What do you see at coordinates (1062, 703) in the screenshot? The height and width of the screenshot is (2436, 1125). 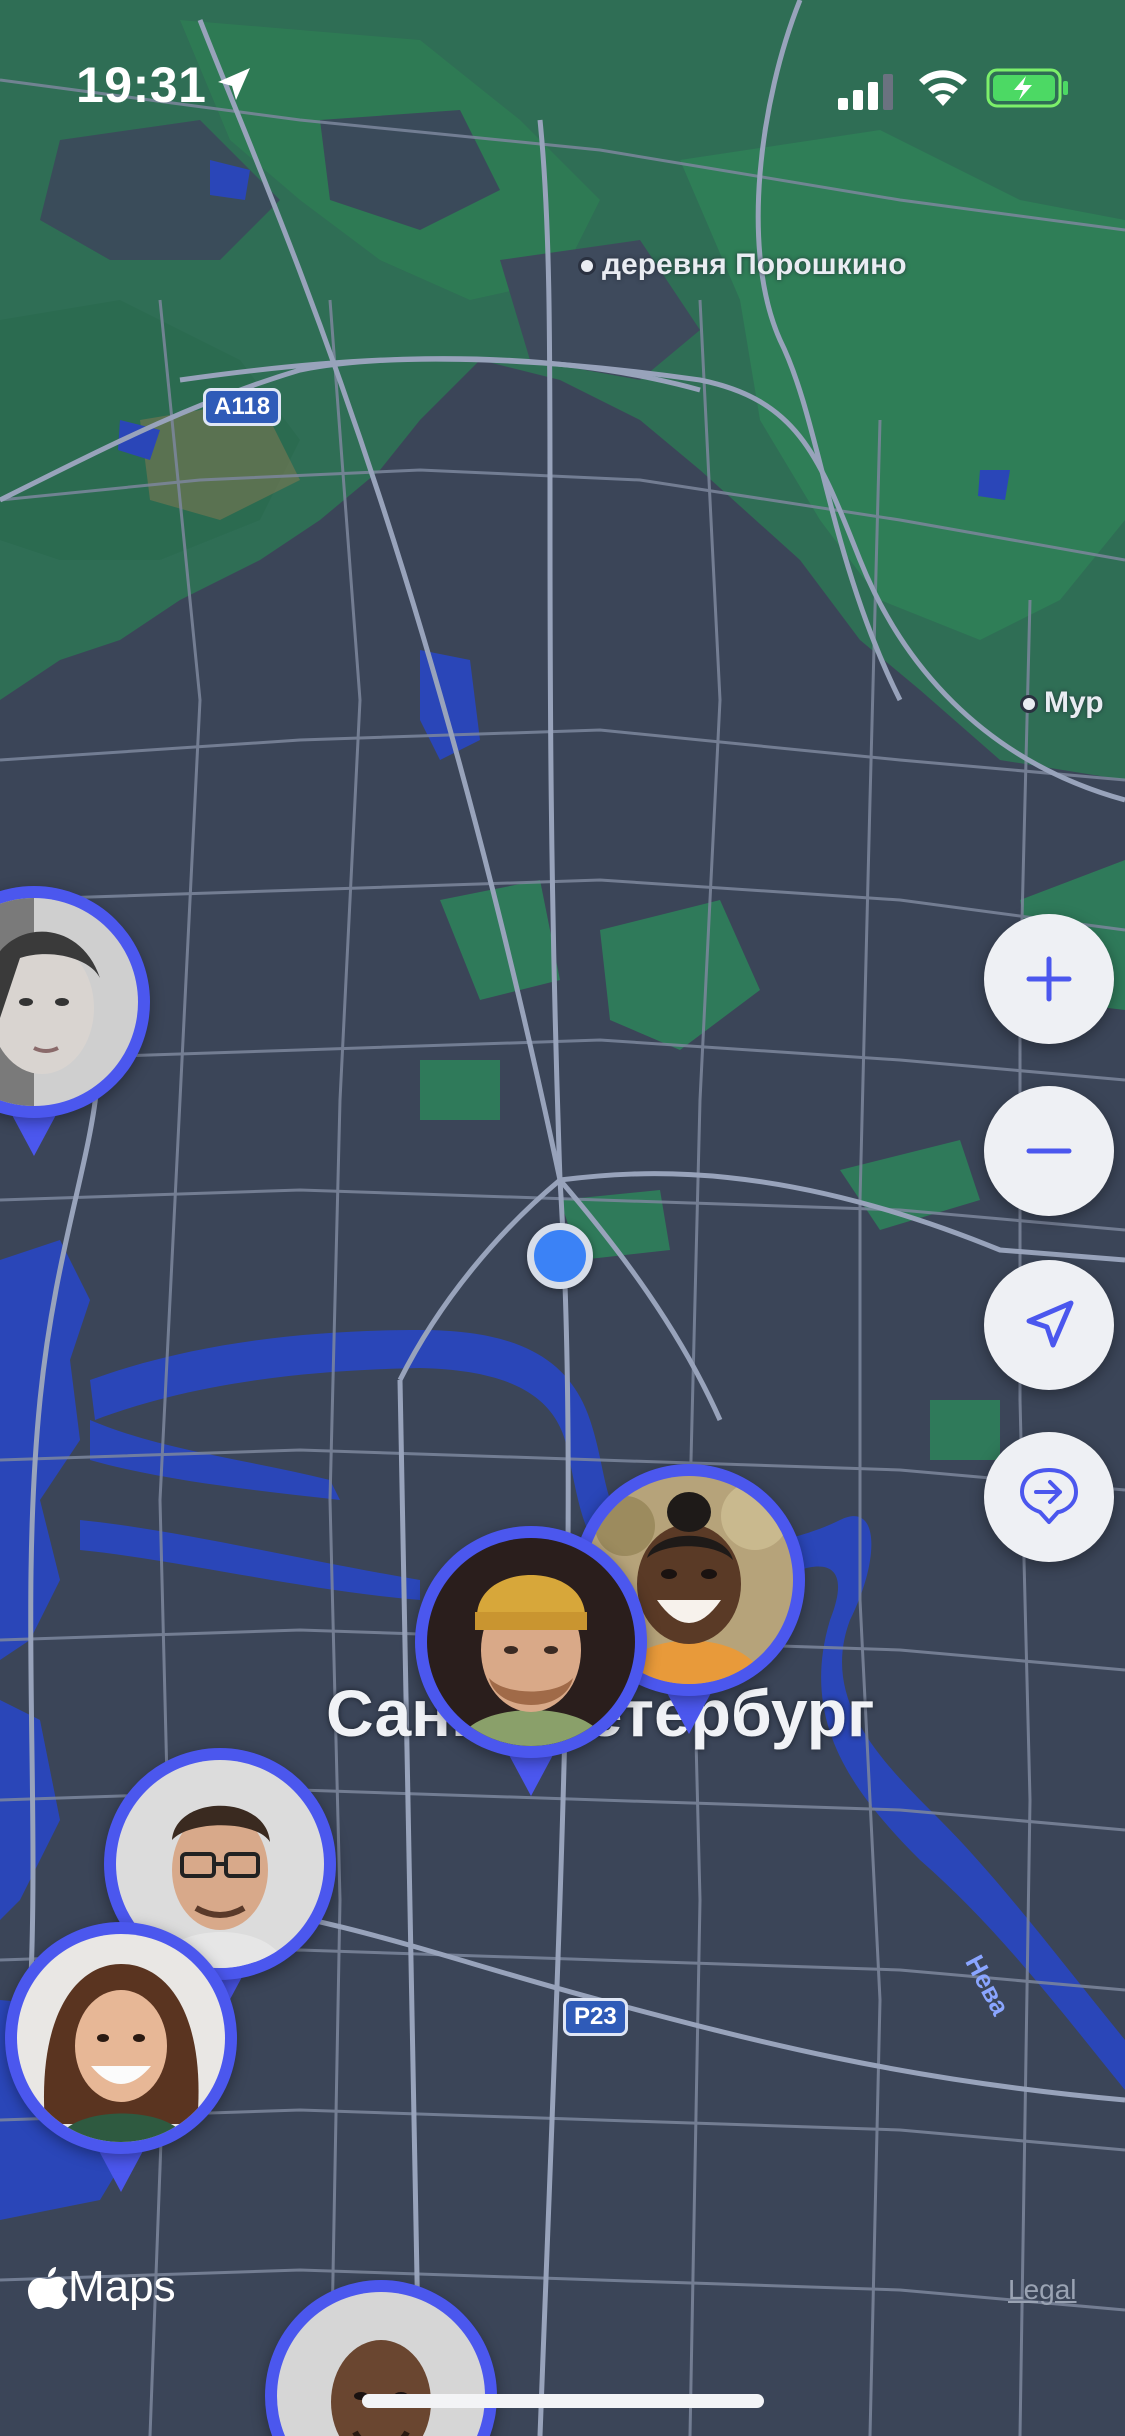 I see `murino-label: Мур` at bounding box center [1062, 703].